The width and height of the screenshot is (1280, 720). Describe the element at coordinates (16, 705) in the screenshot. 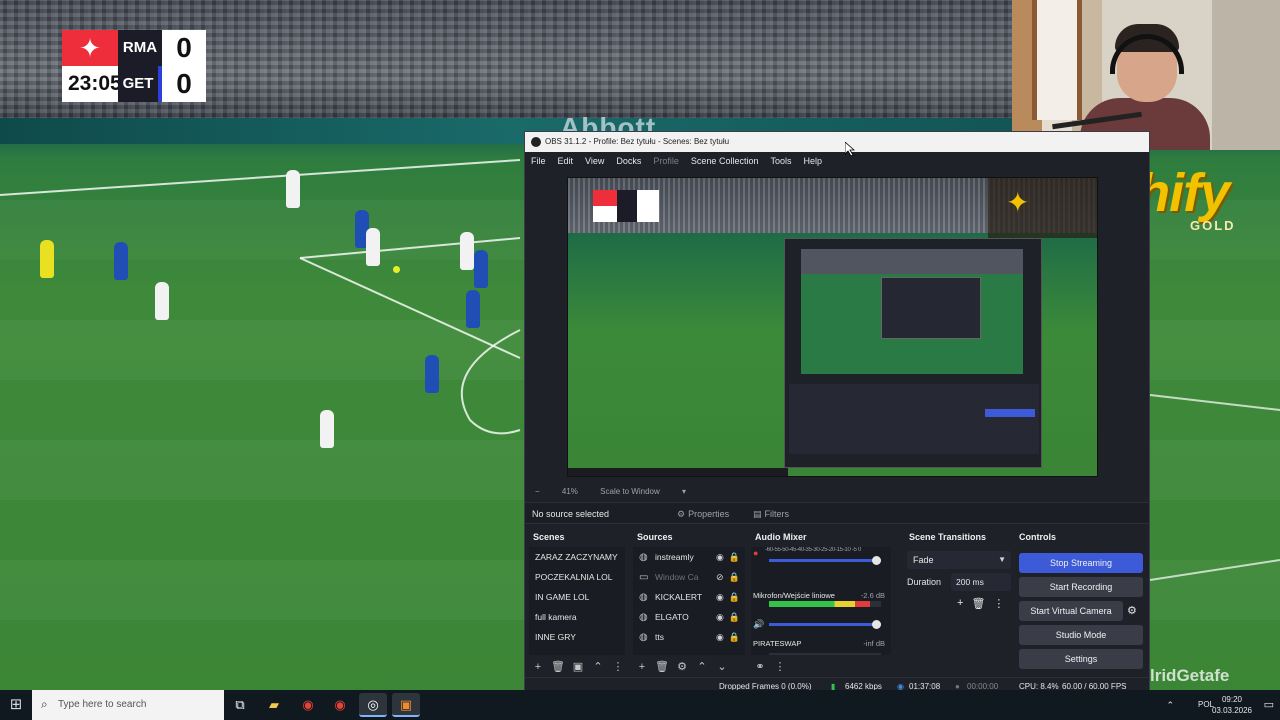

I see `windows-start-icon: ⊞` at that location.